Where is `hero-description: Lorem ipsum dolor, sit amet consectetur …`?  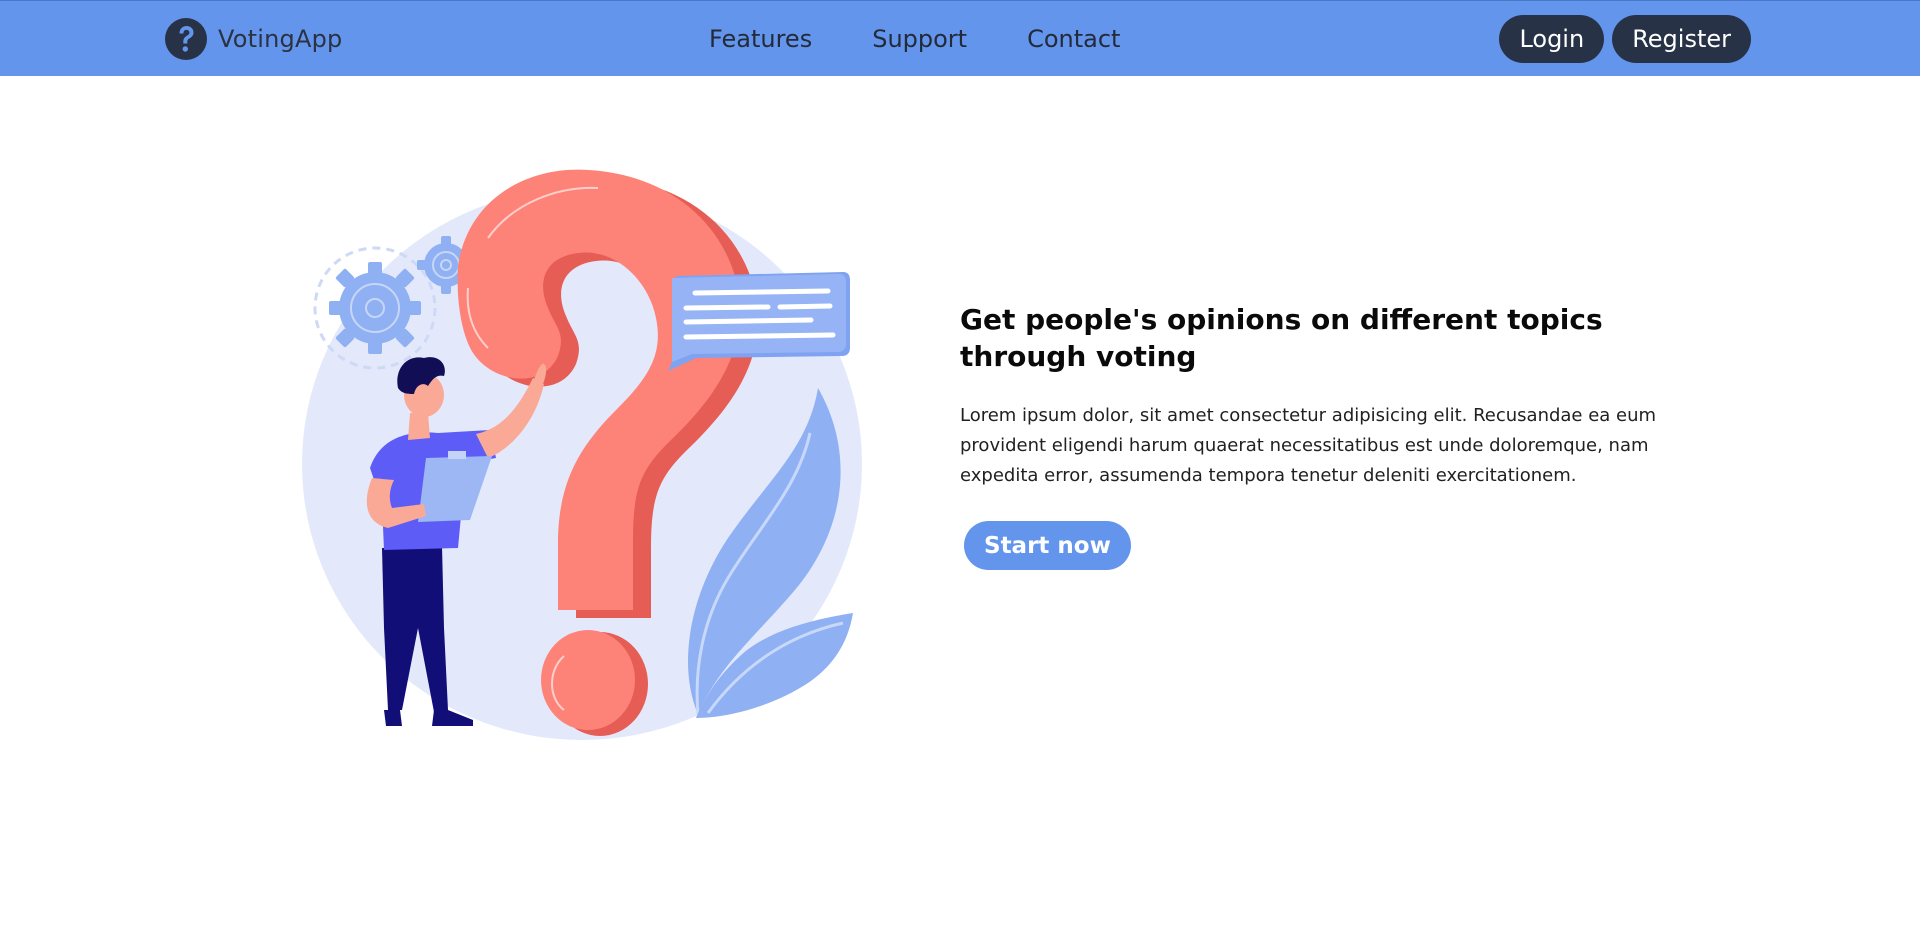 hero-description: Lorem ipsum dolor, sit amet consectetur … is located at coordinates (1308, 445).